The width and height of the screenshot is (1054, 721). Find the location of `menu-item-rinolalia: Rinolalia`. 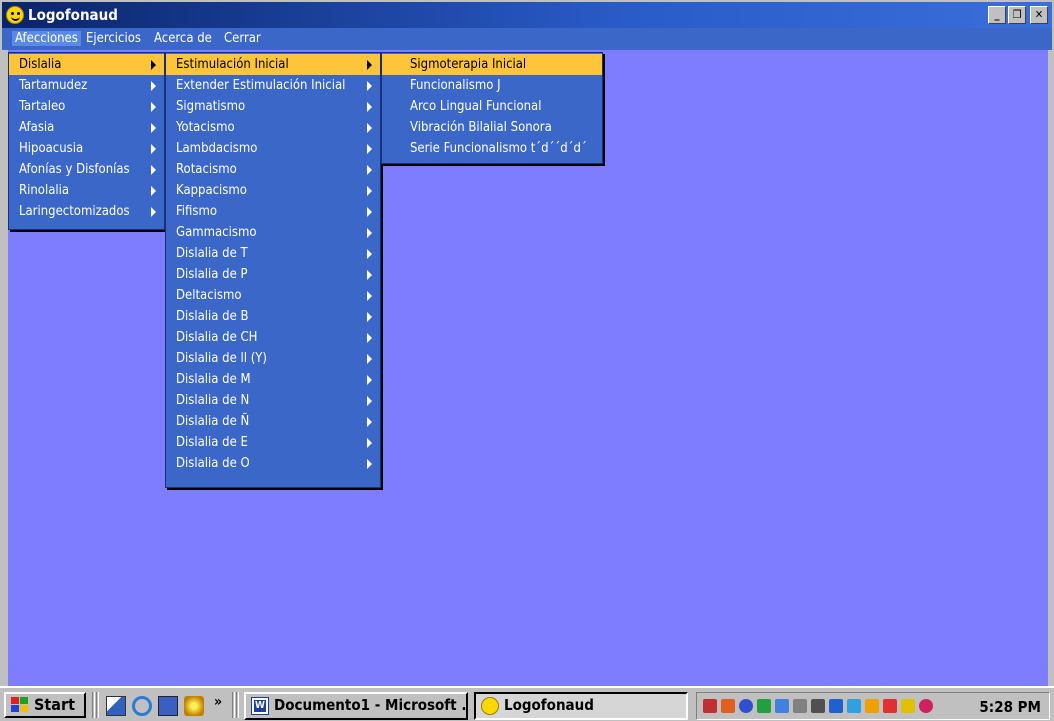

menu-item-rinolalia: Rinolalia is located at coordinates (86, 190).